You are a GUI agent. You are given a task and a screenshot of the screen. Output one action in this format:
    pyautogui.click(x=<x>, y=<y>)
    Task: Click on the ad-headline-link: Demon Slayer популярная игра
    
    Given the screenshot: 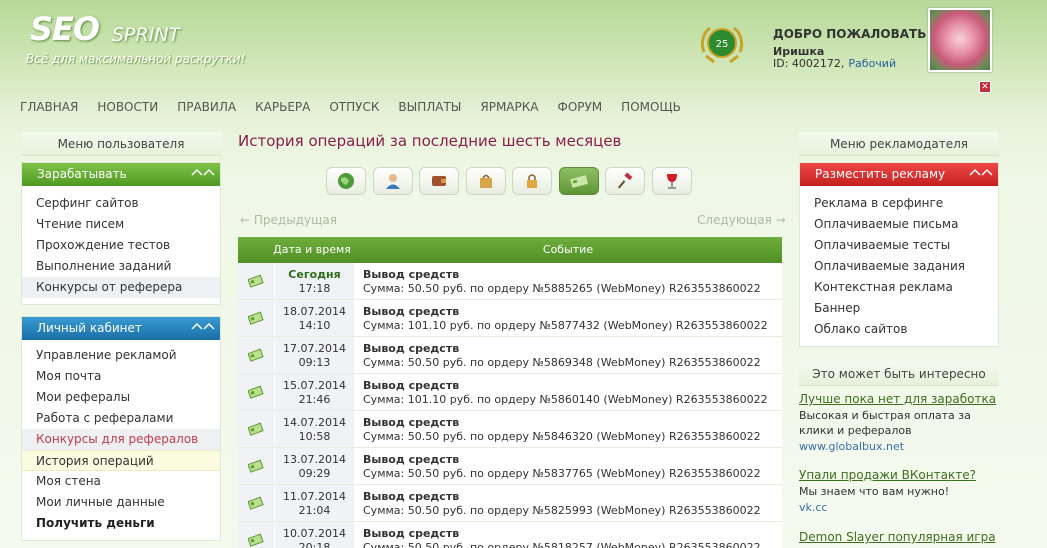 What is the action you would take?
    pyautogui.click(x=901, y=537)
    